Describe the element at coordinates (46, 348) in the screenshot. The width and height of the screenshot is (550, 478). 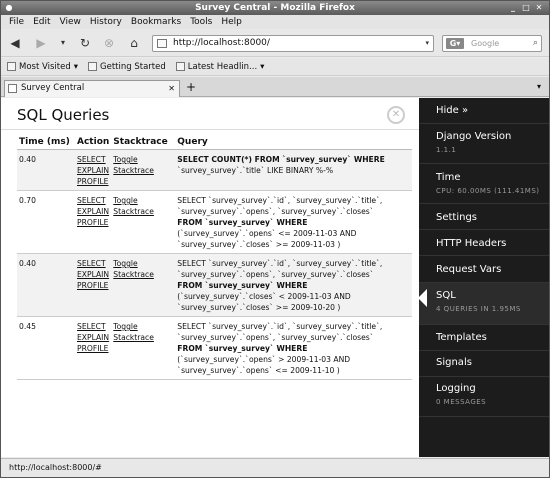
I see `time-cell: 0.45` at that location.